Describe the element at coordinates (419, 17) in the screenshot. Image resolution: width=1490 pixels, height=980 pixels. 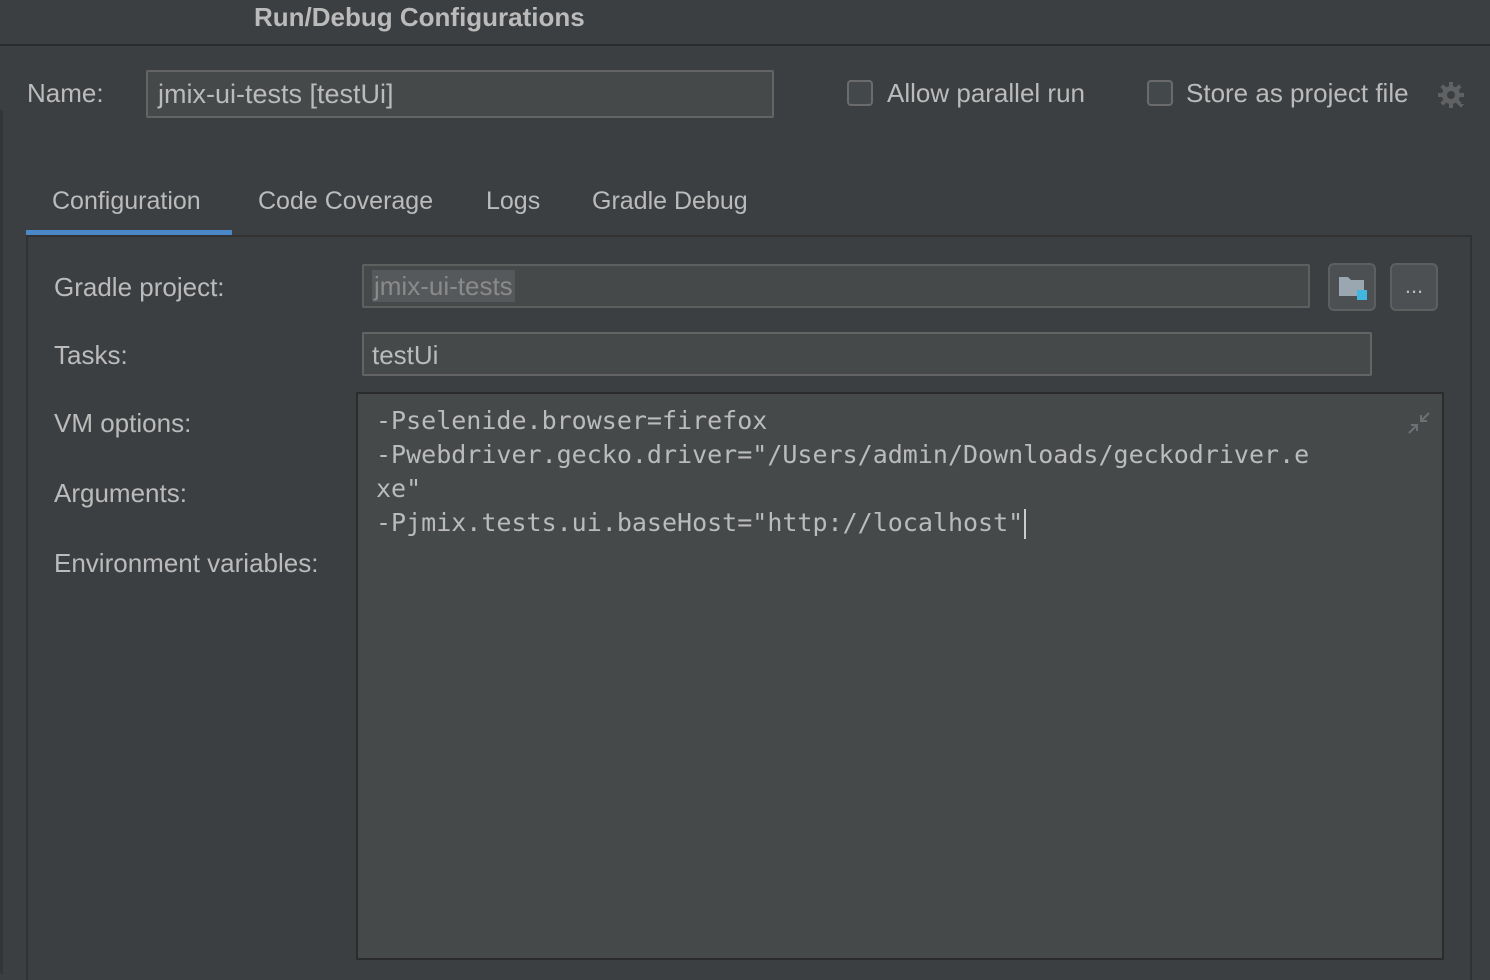
I see `dialog-title: Run/Debug Configurations` at that location.